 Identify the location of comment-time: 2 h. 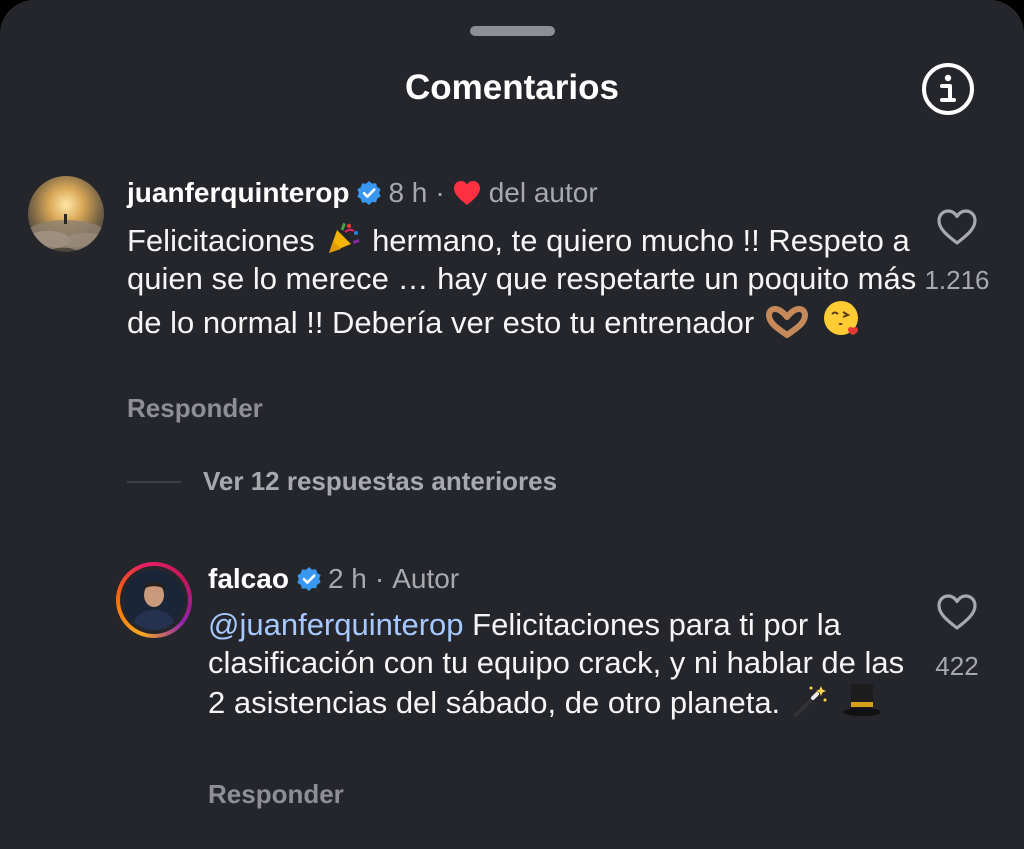
(347, 578).